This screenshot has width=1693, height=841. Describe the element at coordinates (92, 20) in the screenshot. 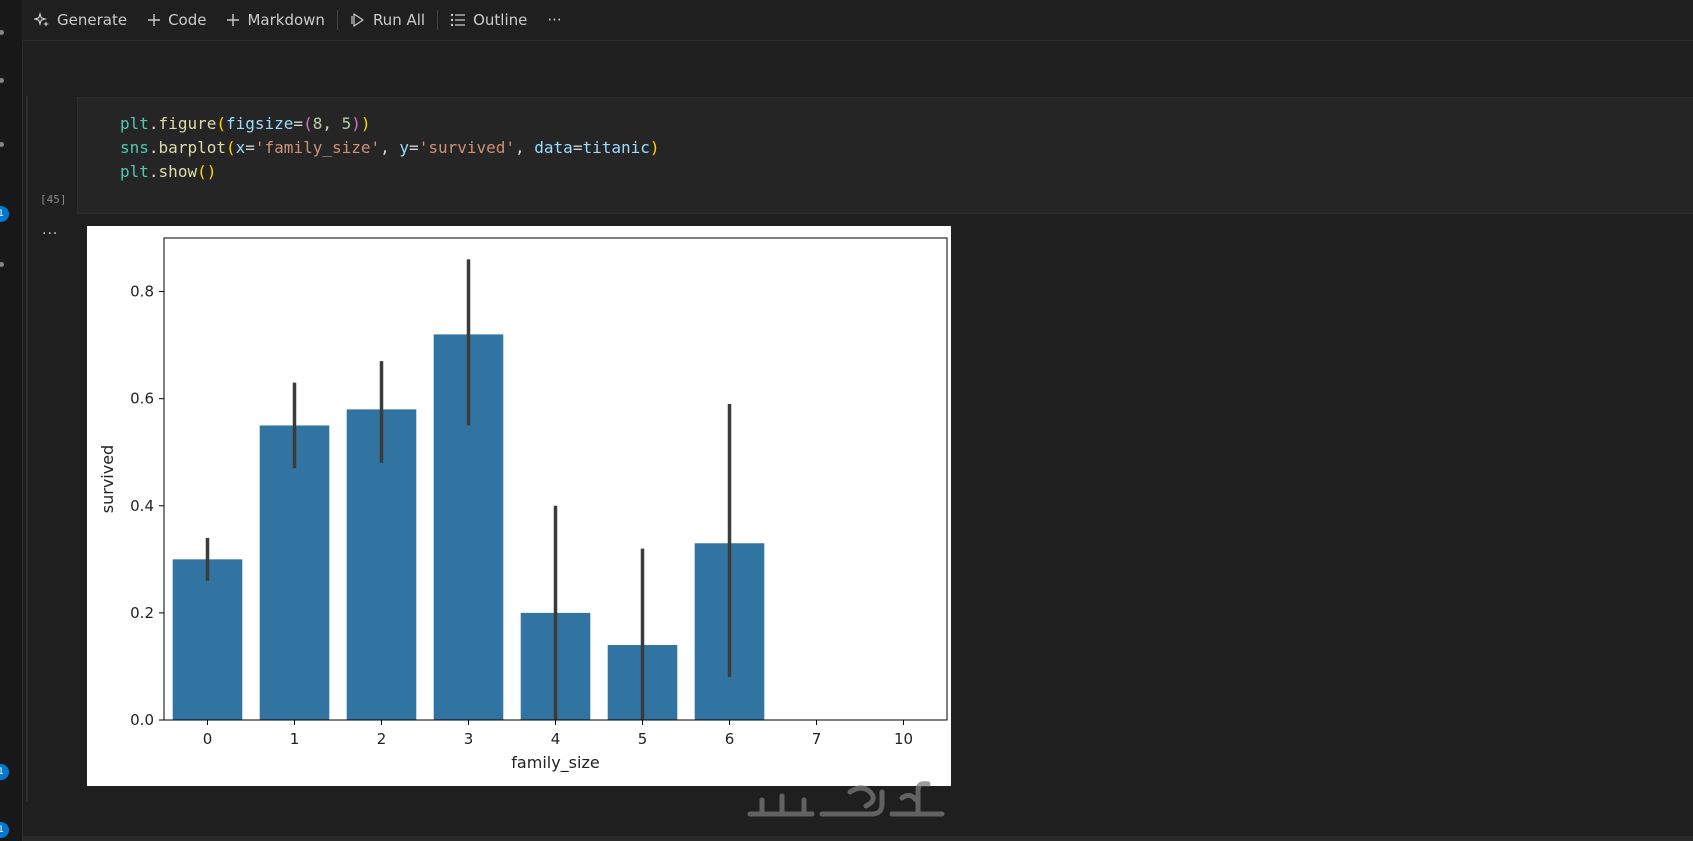

I see `generate-label: Generate` at that location.